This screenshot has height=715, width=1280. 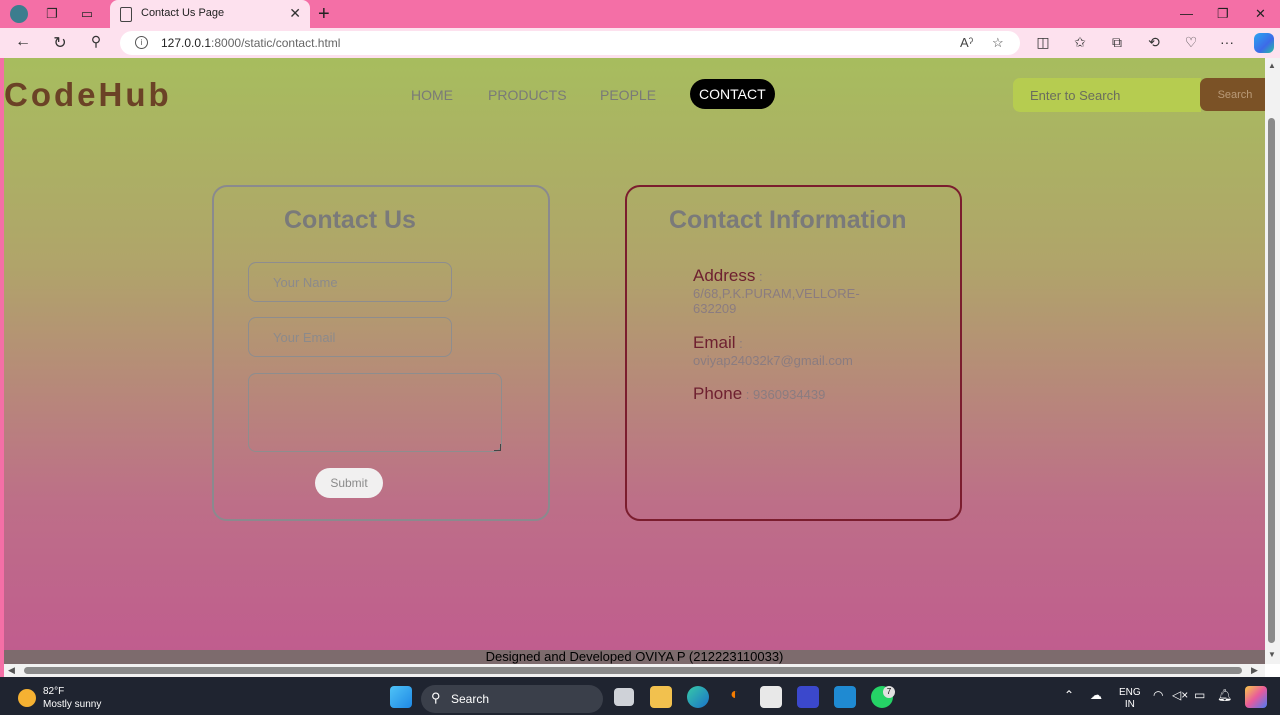 I want to click on browser-tab-bar: ❐ ▭ Contact Us Page ✕ + — ❐ ✕, so click(x=640, y=14).